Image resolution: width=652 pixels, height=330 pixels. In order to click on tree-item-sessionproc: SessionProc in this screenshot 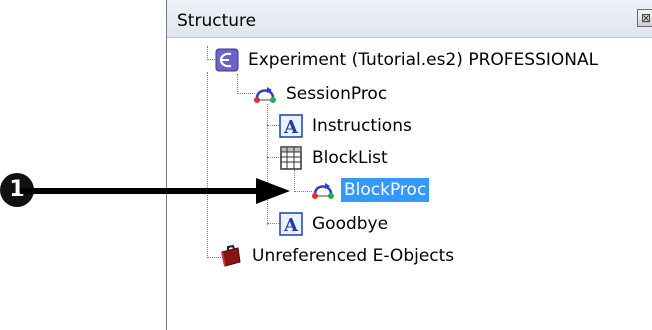, I will do `click(321, 94)`.